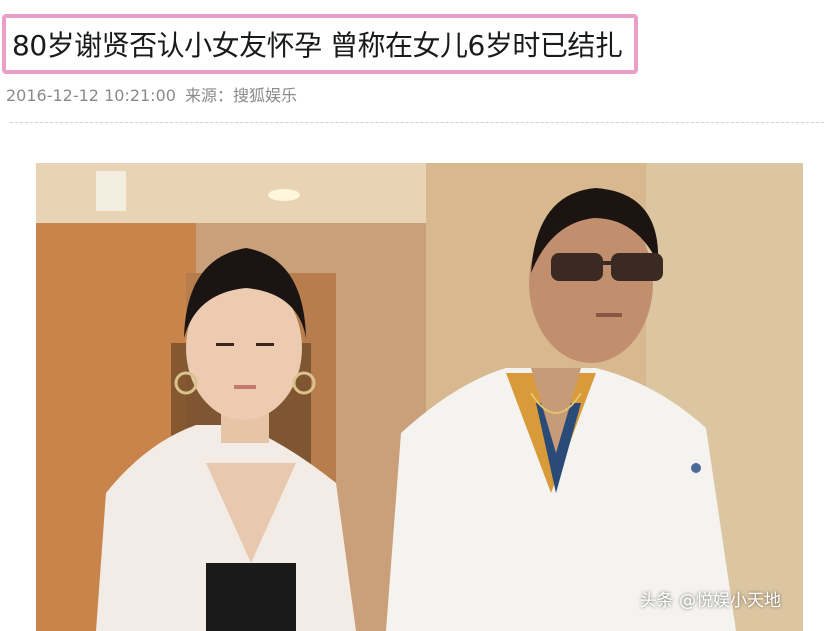 Image resolution: width=828 pixels, height=631 pixels. I want to click on article-timestamp: 2016-12-12 10:21:00, so click(91, 95).